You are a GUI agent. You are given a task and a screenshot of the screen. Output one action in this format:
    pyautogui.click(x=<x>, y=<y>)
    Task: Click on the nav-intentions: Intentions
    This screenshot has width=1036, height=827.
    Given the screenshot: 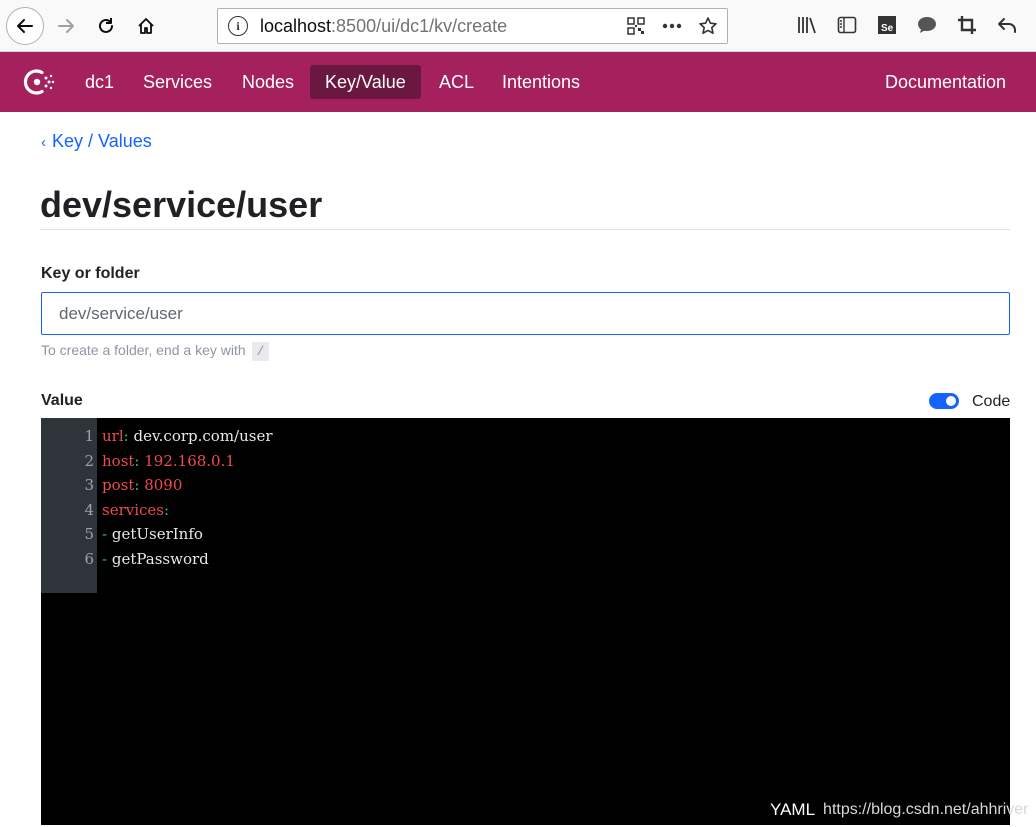 What is the action you would take?
    pyautogui.click(x=541, y=82)
    